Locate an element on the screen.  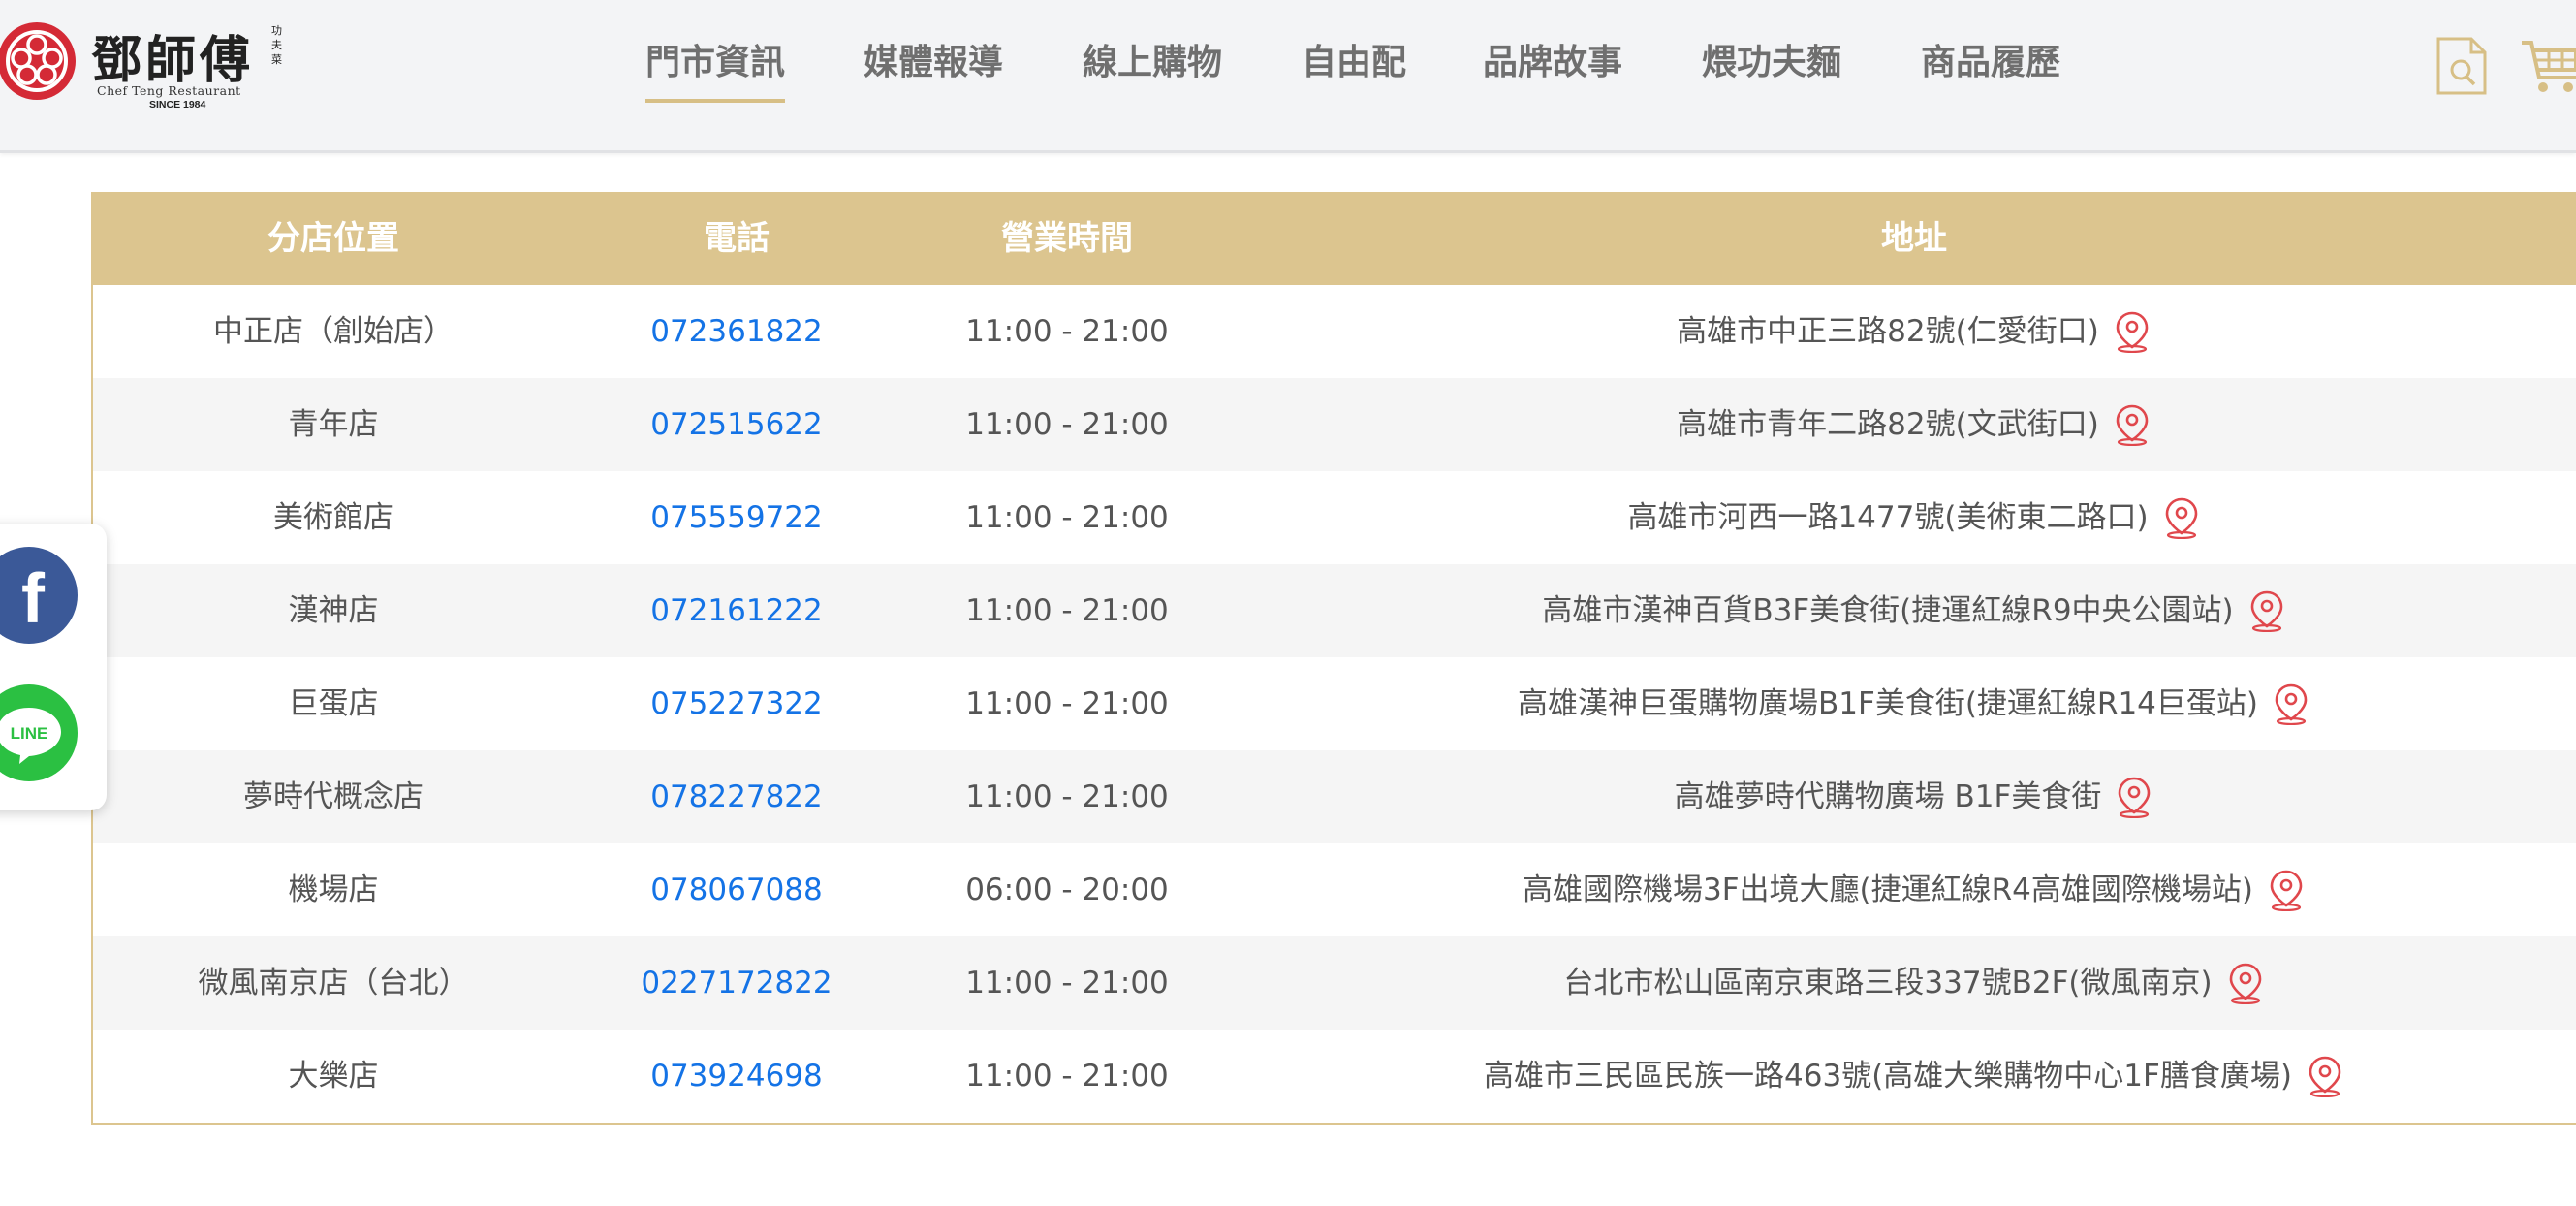
line-label: LINE is located at coordinates (29, 733).